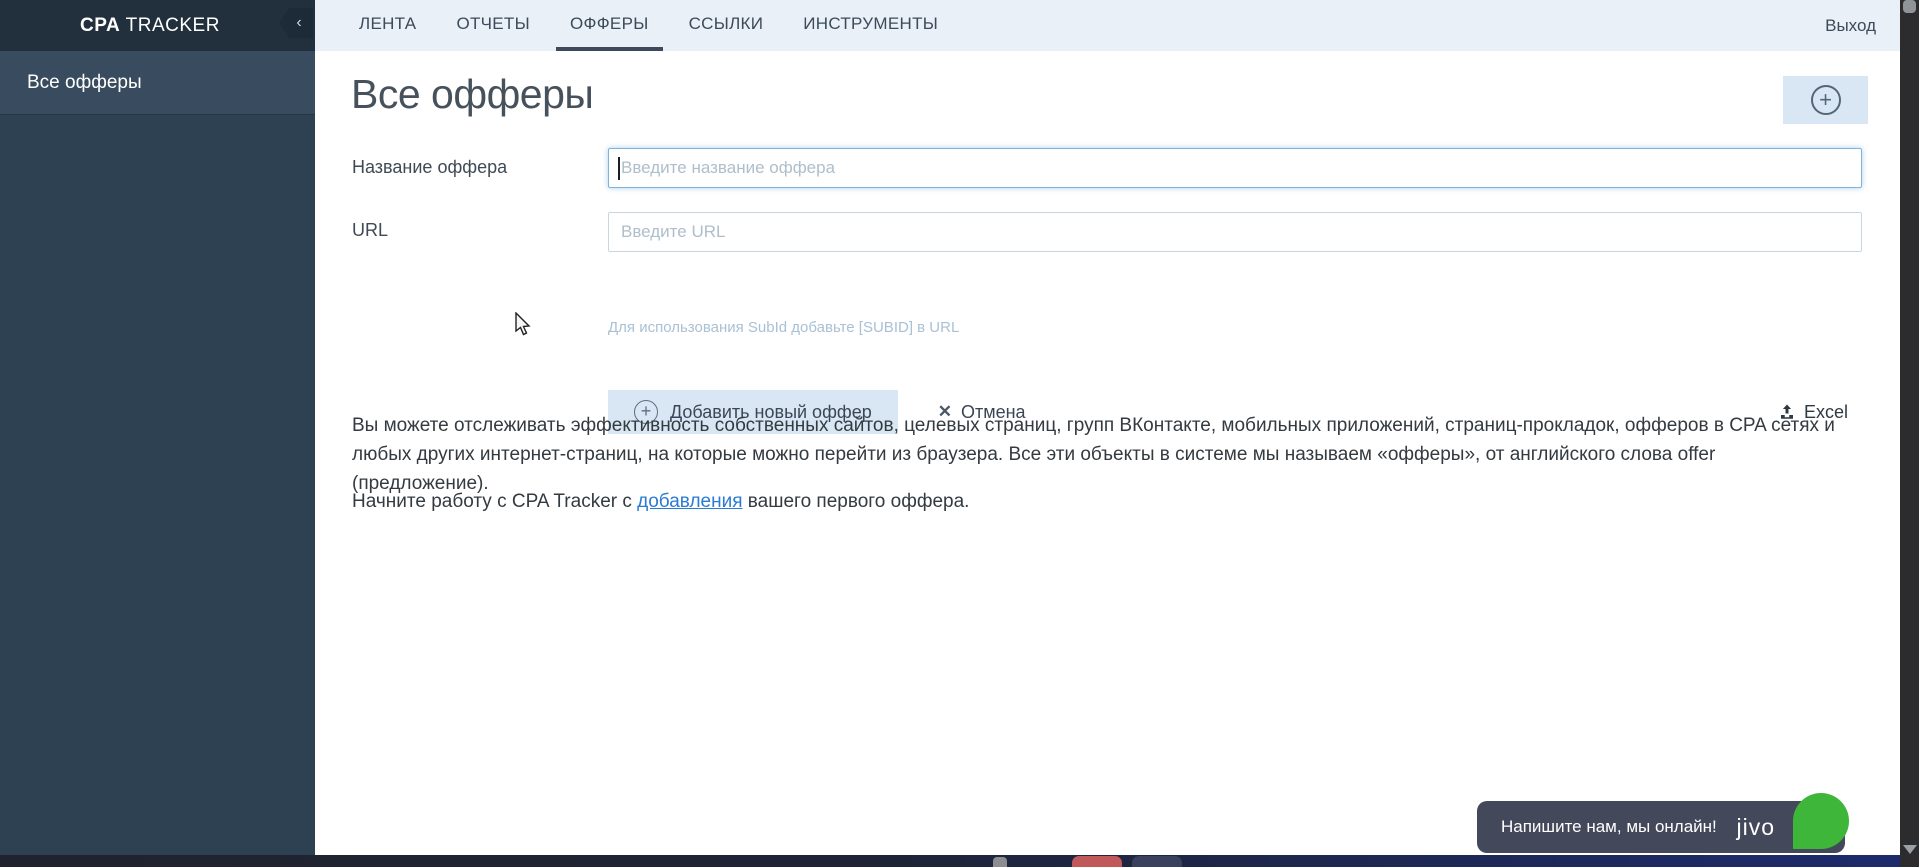 Image resolution: width=1919 pixels, height=867 pixels. Describe the element at coordinates (856, 501) in the screenshot. I see `start-text-after: вашего первого оффера.` at that location.